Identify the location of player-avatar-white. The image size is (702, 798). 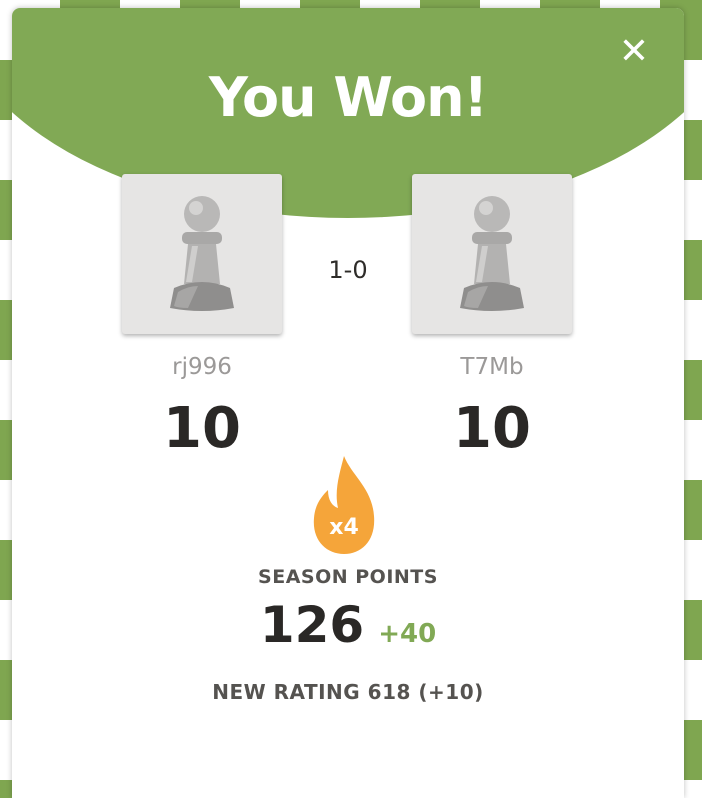
(202, 254).